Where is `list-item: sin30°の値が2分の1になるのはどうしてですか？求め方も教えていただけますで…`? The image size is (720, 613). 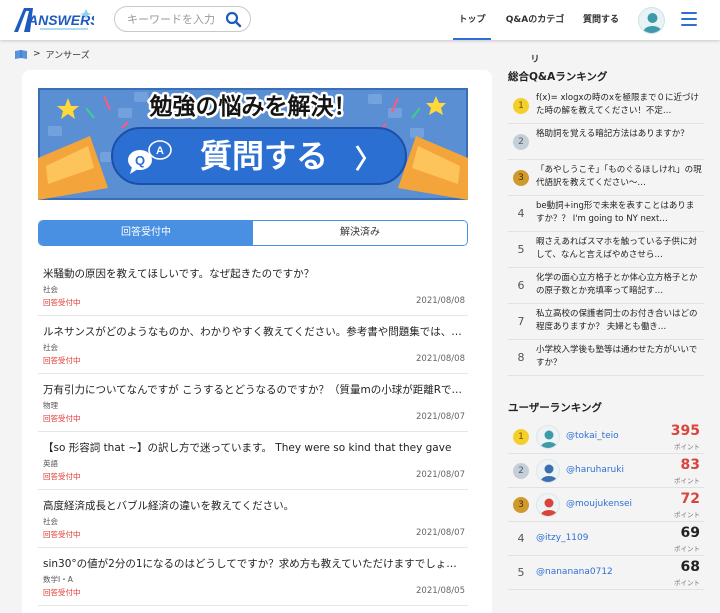 list-item: sin30°の値が2分の1になるのはどうしてですか？求め方も教えていただけますで… is located at coordinates (253, 577).